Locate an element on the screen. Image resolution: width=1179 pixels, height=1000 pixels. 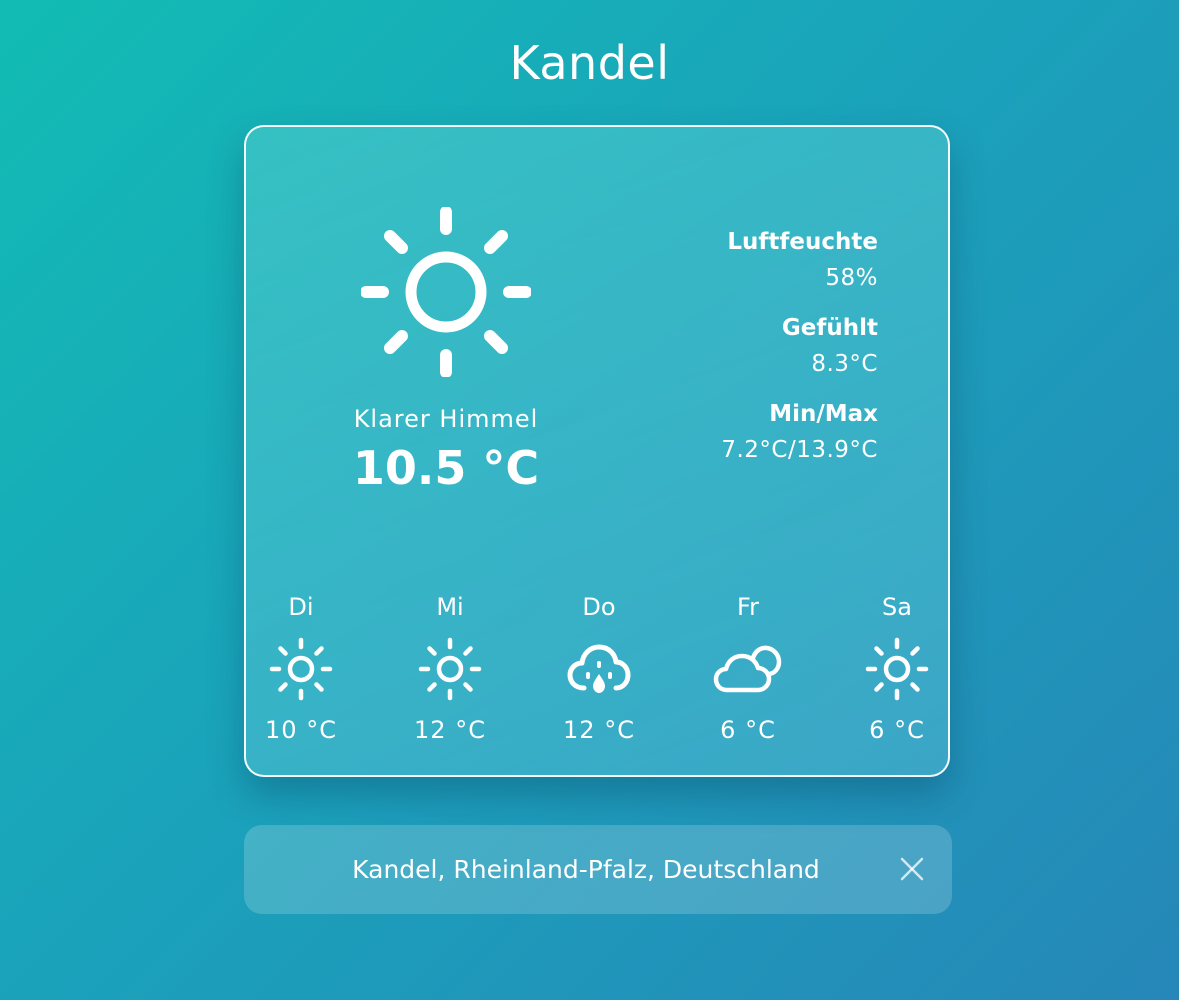
detail-label: Min/Max is located at coordinates (823, 414).